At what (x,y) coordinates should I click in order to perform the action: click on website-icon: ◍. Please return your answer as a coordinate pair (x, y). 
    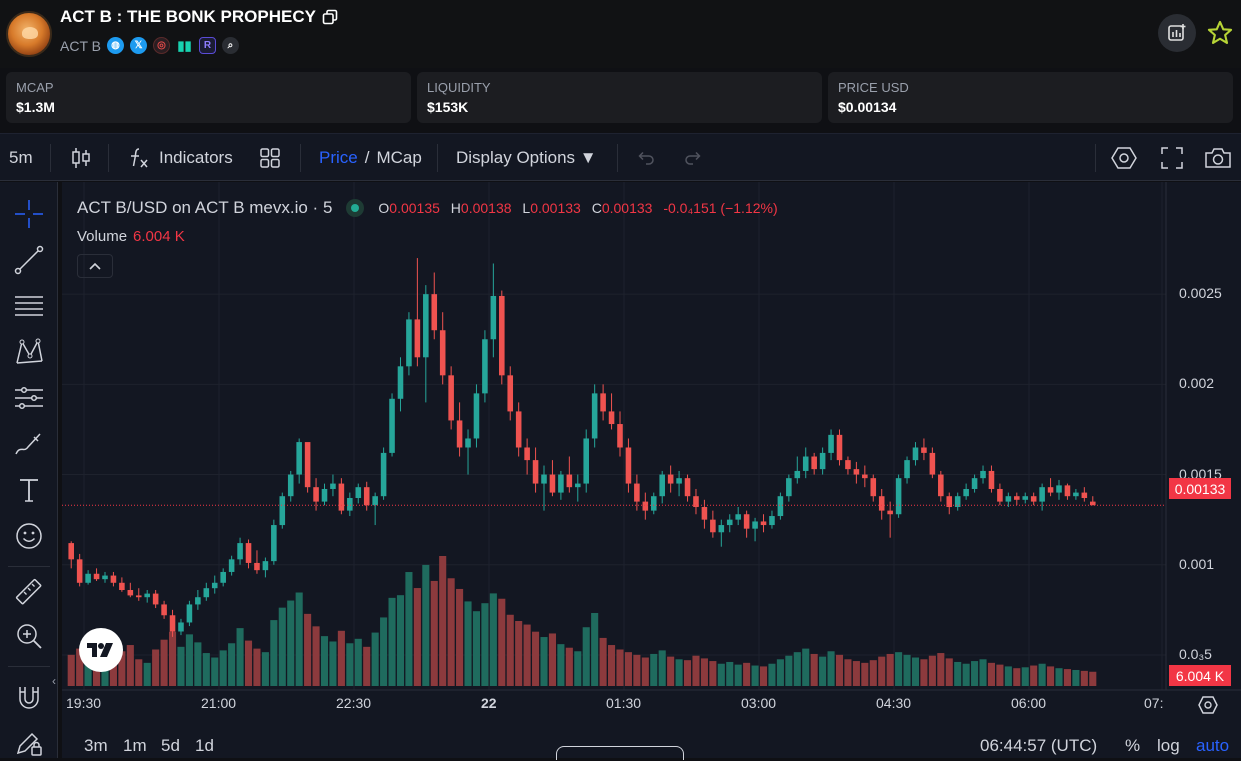
    Looking at the image, I should click on (115, 45).